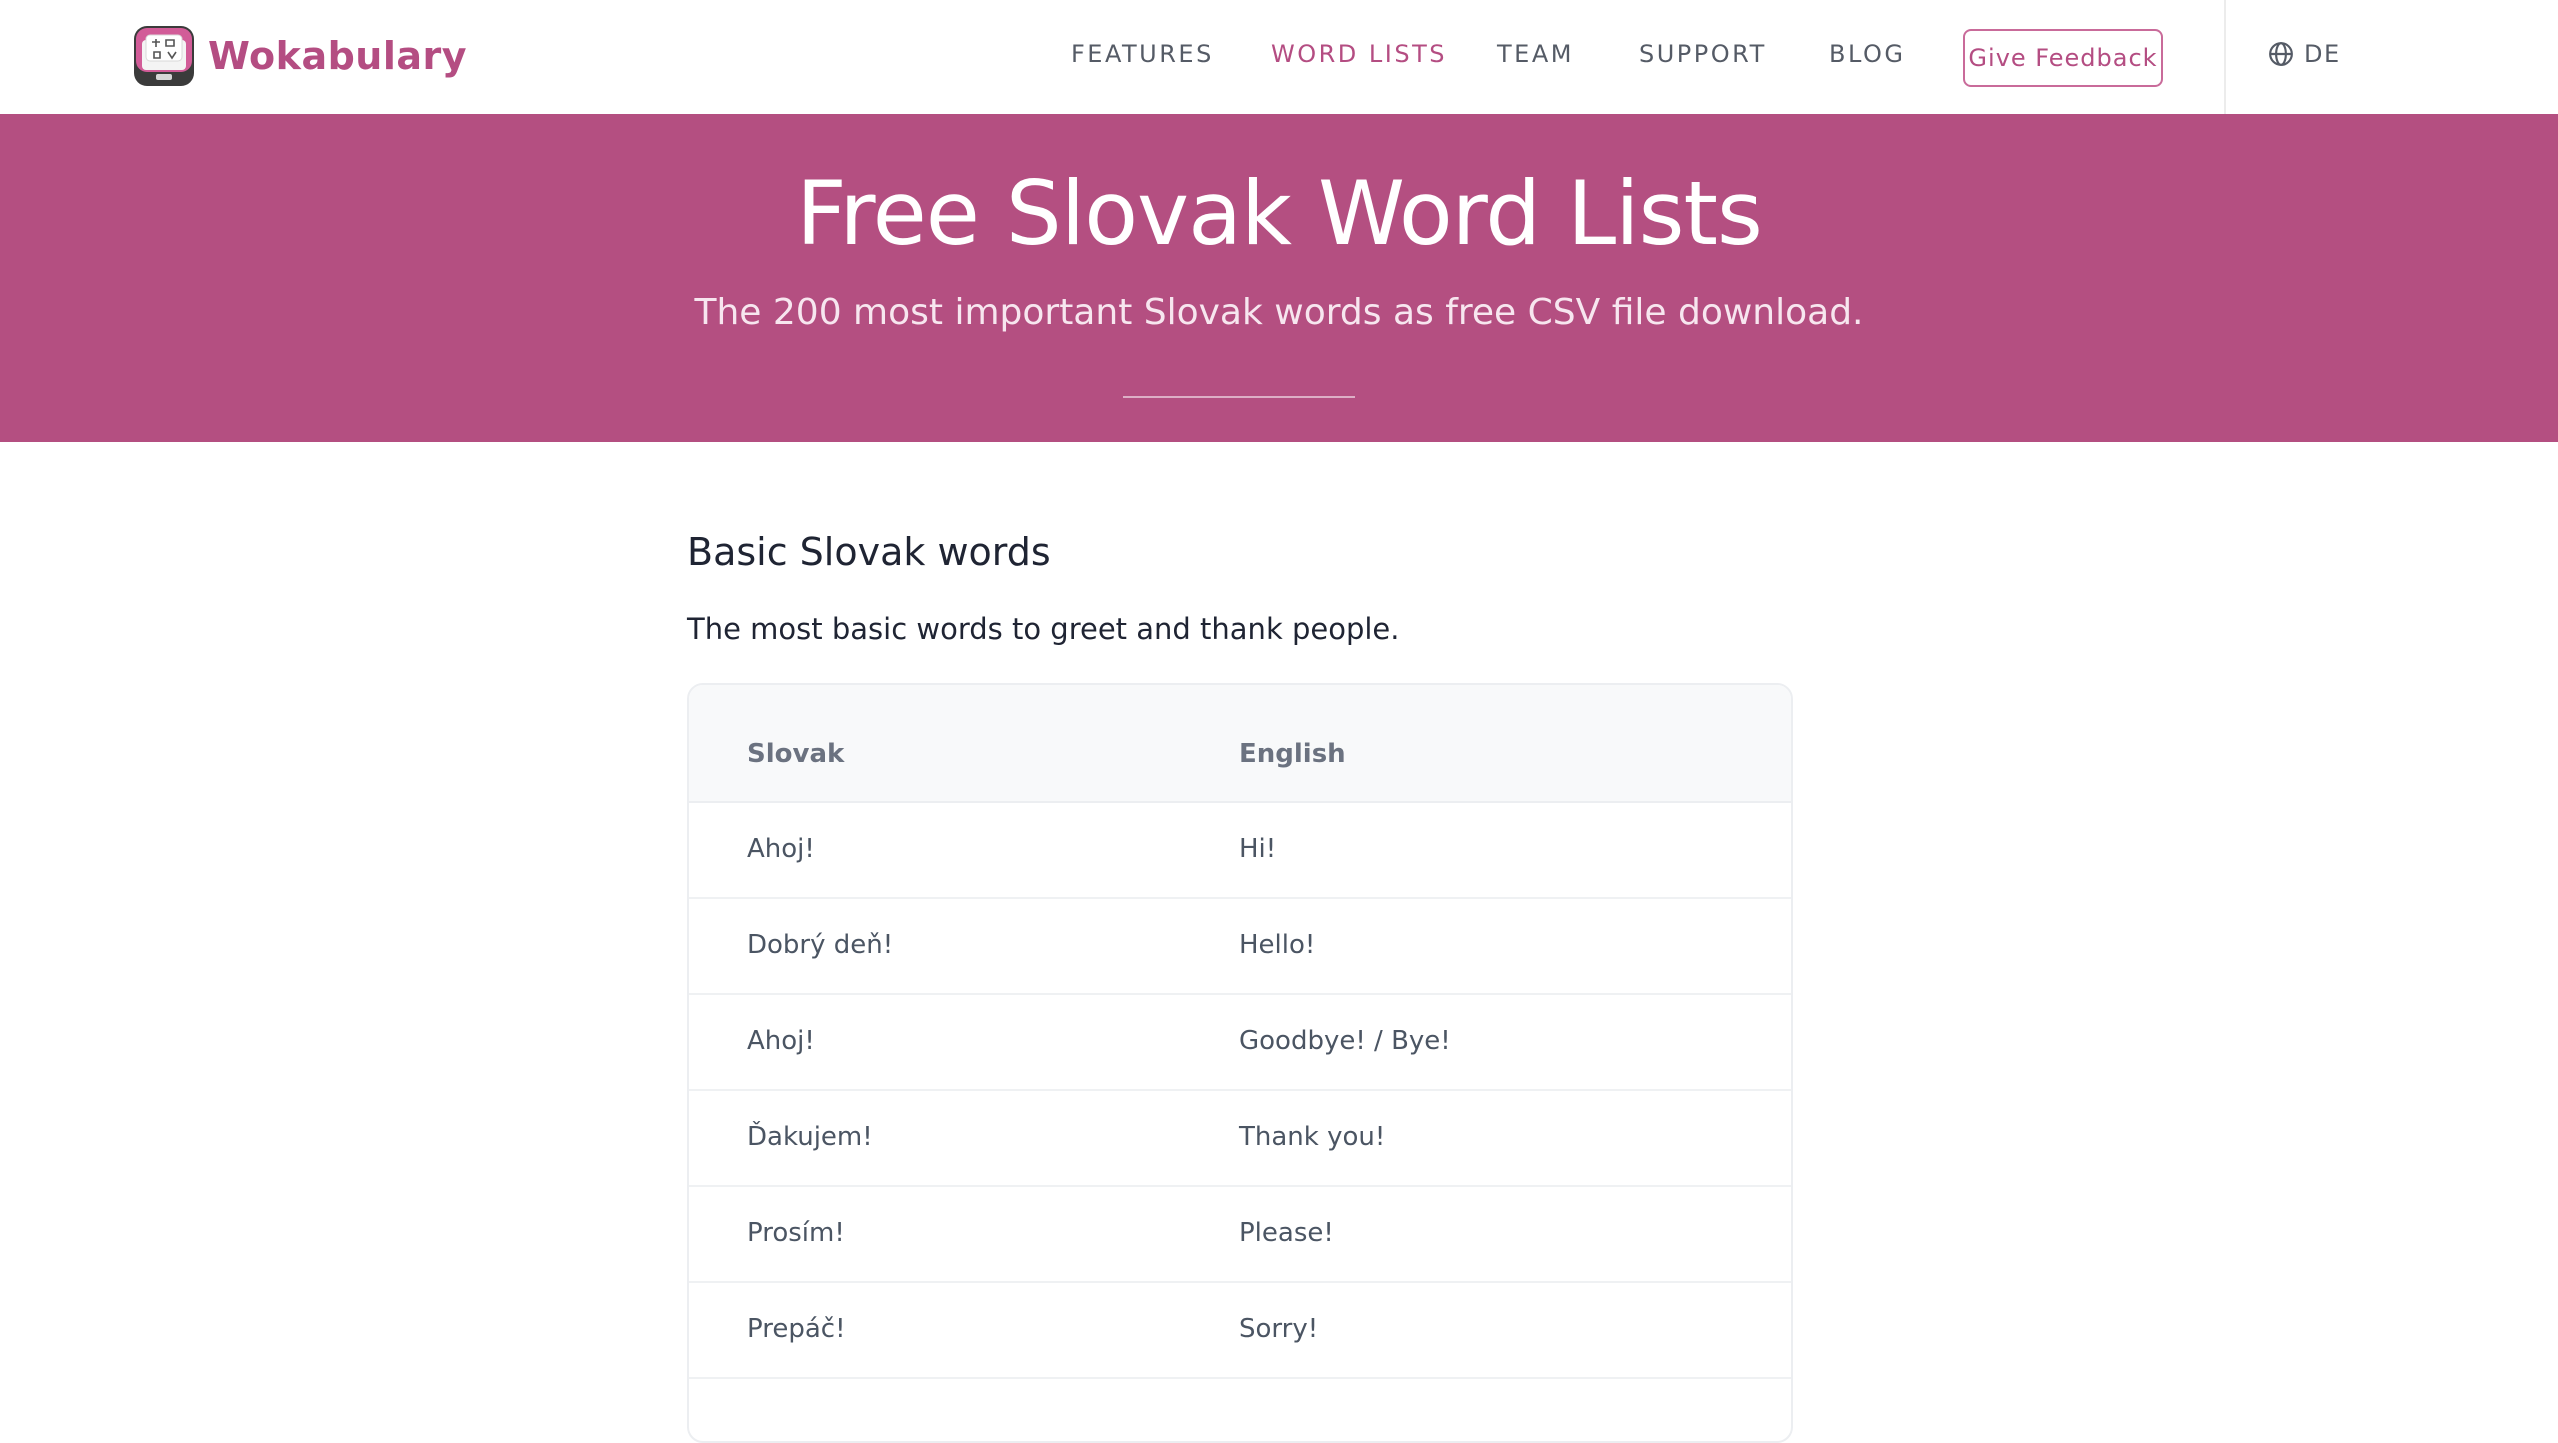  Describe the element at coordinates (2281, 54) in the screenshot. I see `globe-icon` at that location.